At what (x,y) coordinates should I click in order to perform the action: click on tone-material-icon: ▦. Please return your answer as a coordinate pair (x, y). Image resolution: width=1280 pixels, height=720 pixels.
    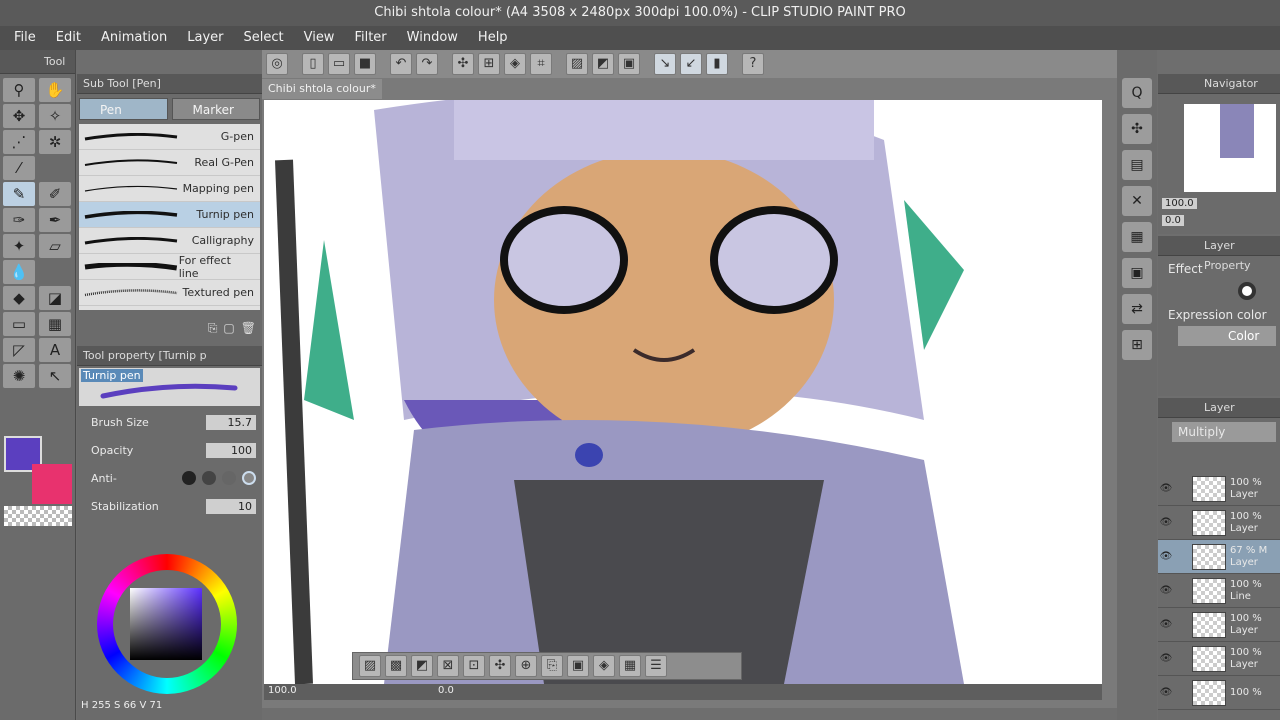
    Looking at the image, I should click on (1137, 237).